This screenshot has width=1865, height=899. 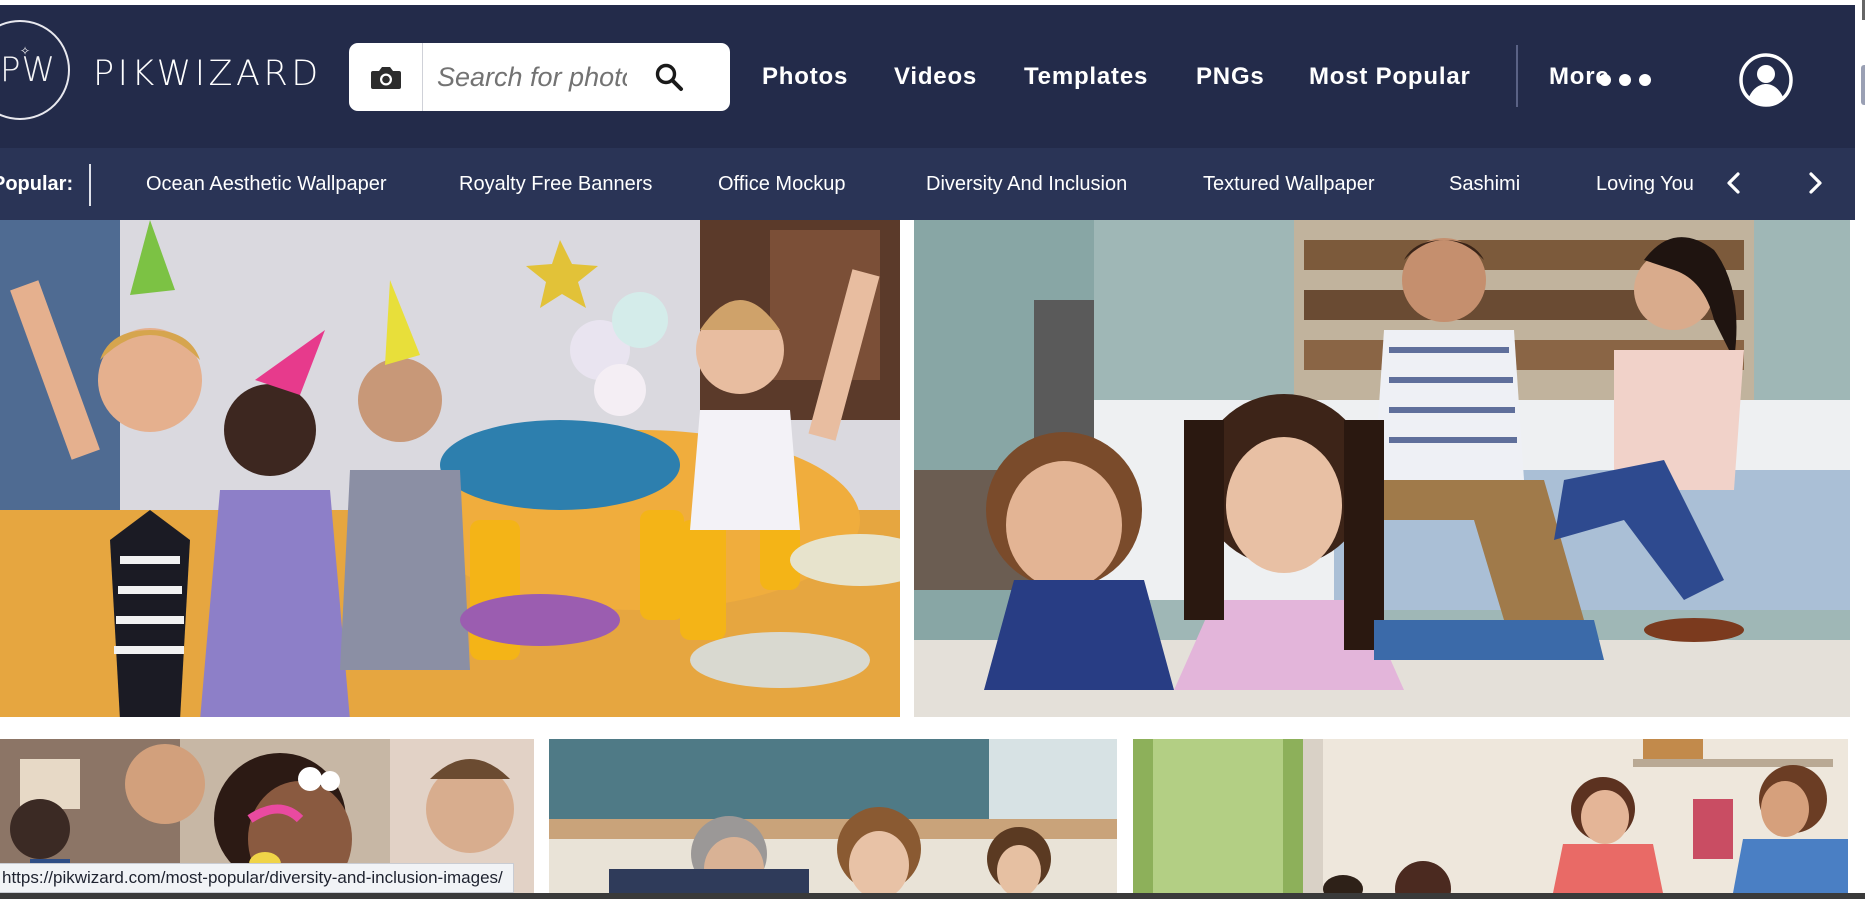 What do you see at coordinates (35, 70) in the screenshot?
I see `logo-badge: PW ✧` at bounding box center [35, 70].